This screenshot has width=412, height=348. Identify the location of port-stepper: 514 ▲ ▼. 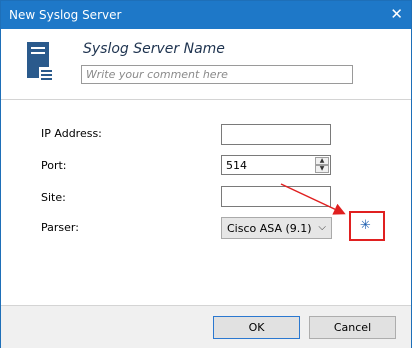
(276, 165).